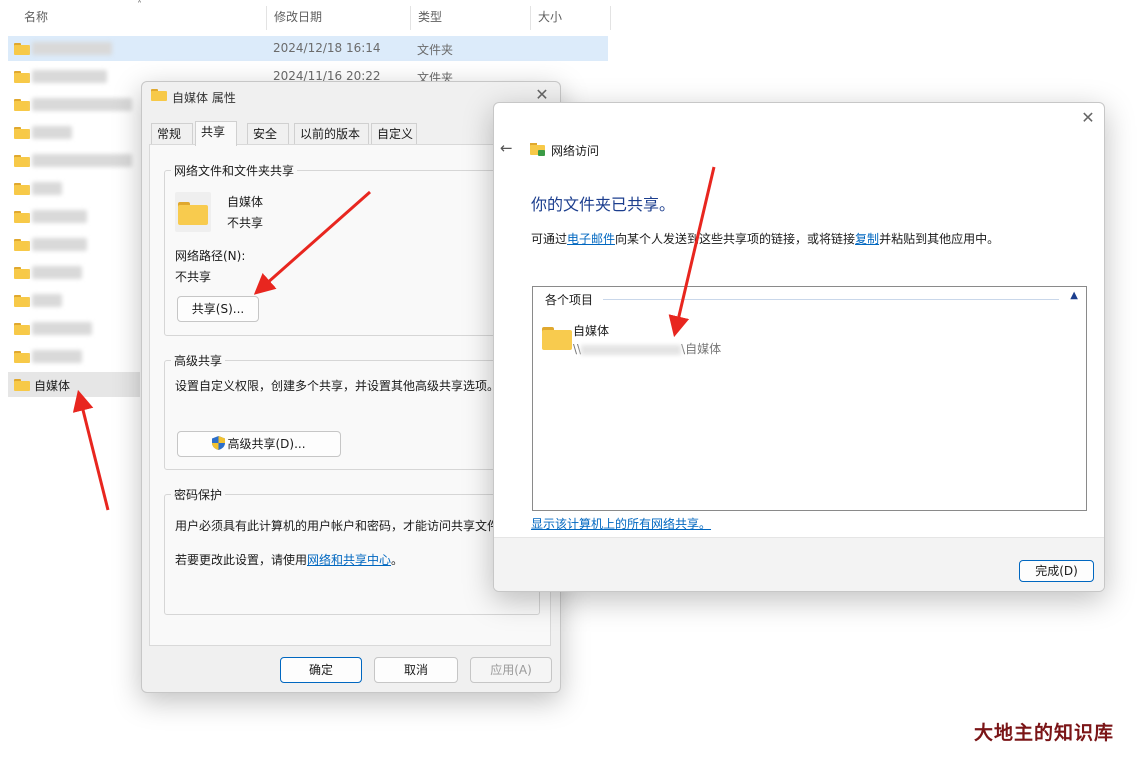 The width and height of the screenshot is (1144, 770). I want to click on email-link: 电子邮件, so click(591, 239).